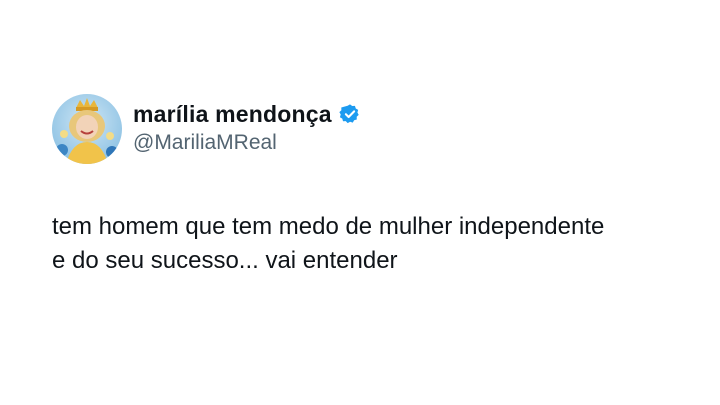 This screenshot has width=720, height=405. I want to click on avatar, so click(87, 129).